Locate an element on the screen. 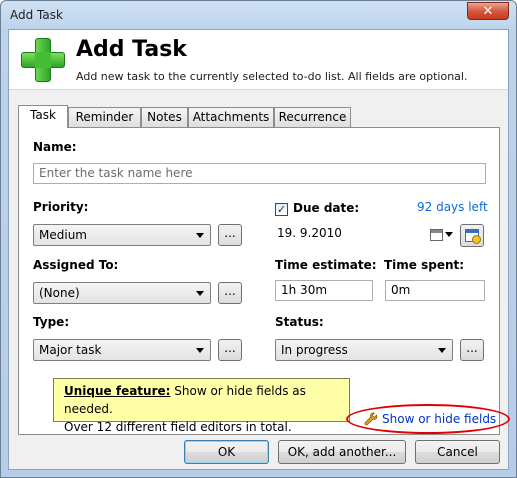 Image resolution: width=517 pixels, height=478 pixels. add-plus-icon is located at coordinates (43, 60).